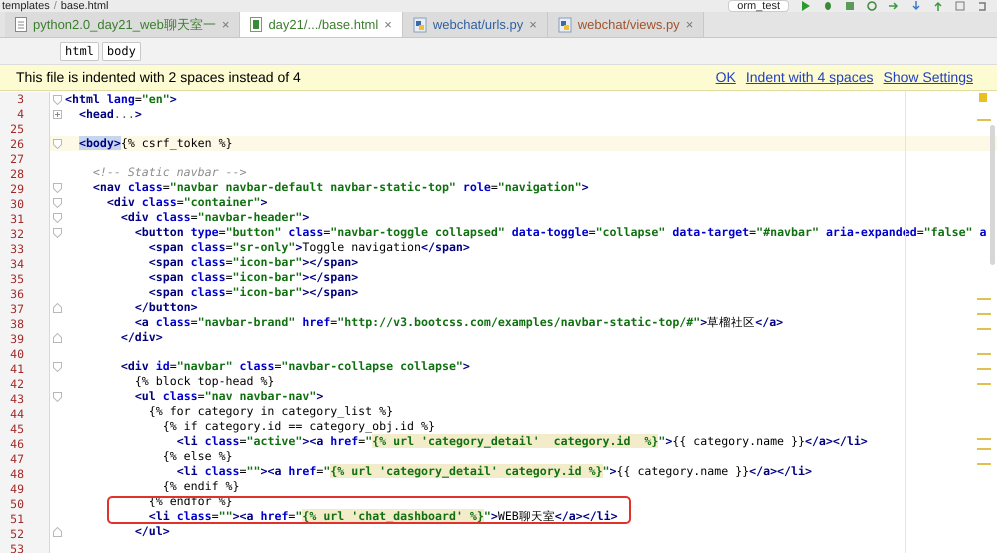  Describe the element at coordinates (894, 6) in the screenshot. I see `arrow-right-icon` at that location.